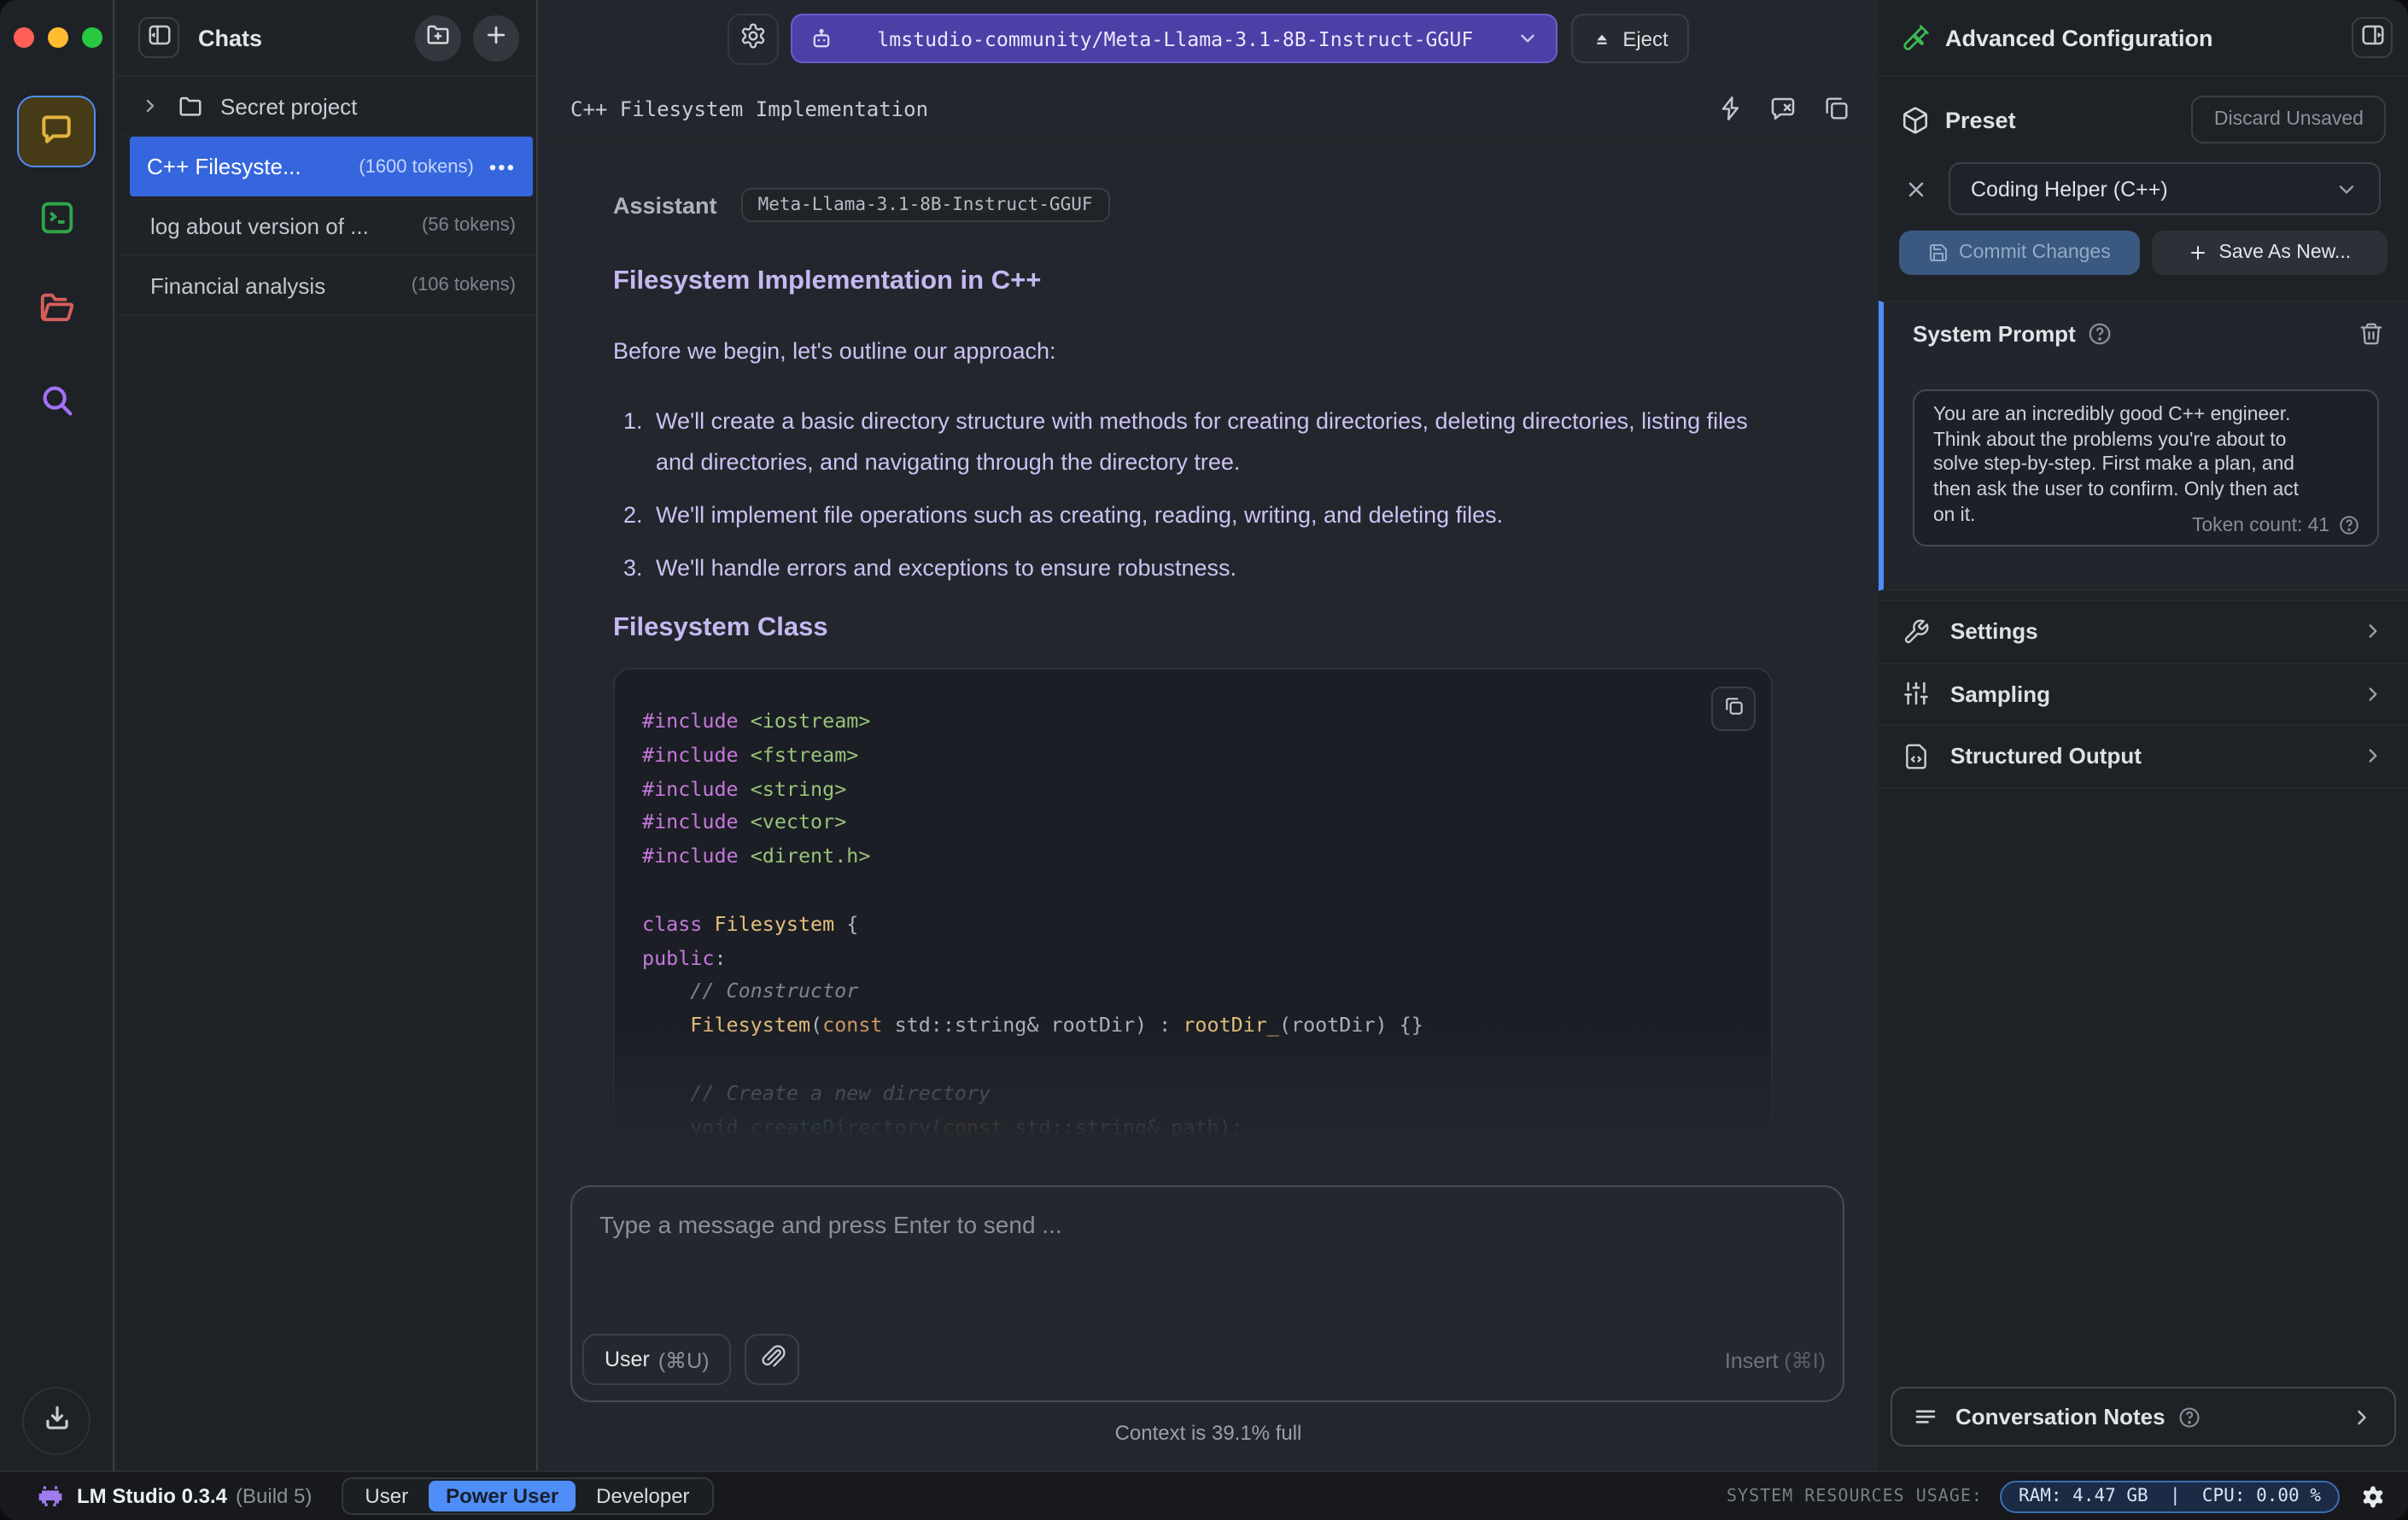  What do you see at coordinates (326, 38) in the screenshot?
I see `chats-header: Chats` at bounding box center [326, 38].